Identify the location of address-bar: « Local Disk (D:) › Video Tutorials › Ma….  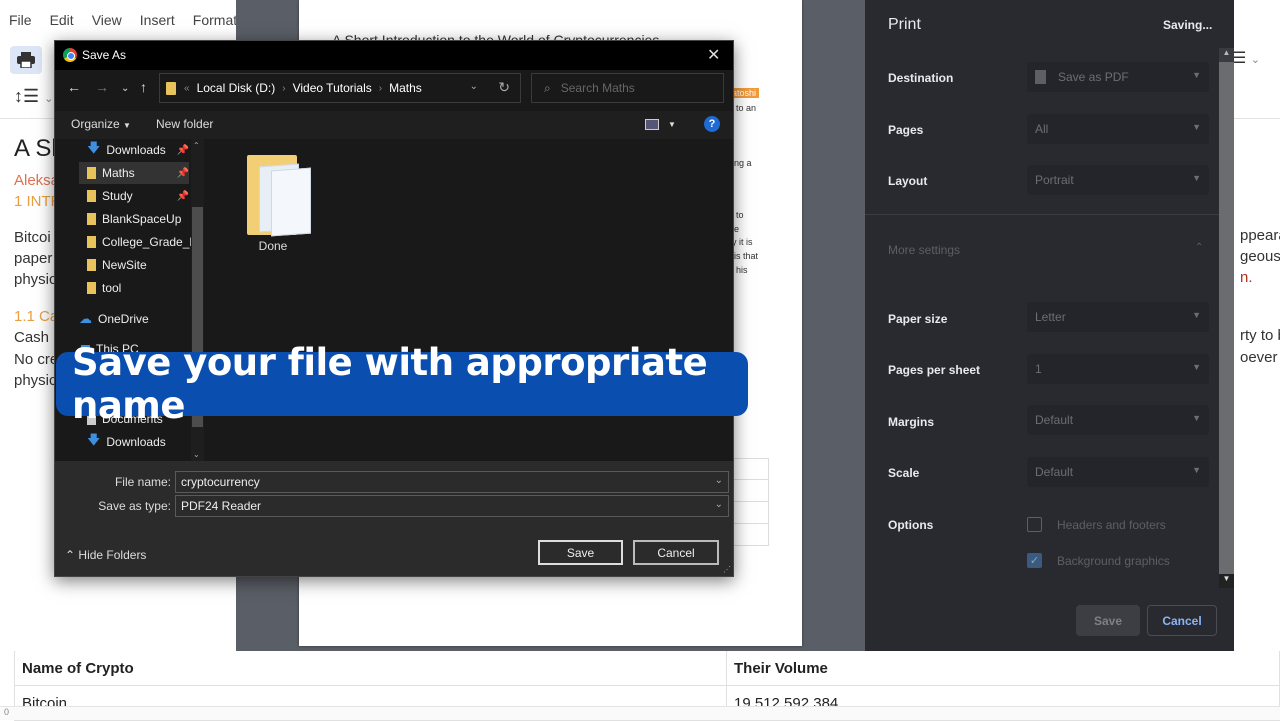
(340, 88).